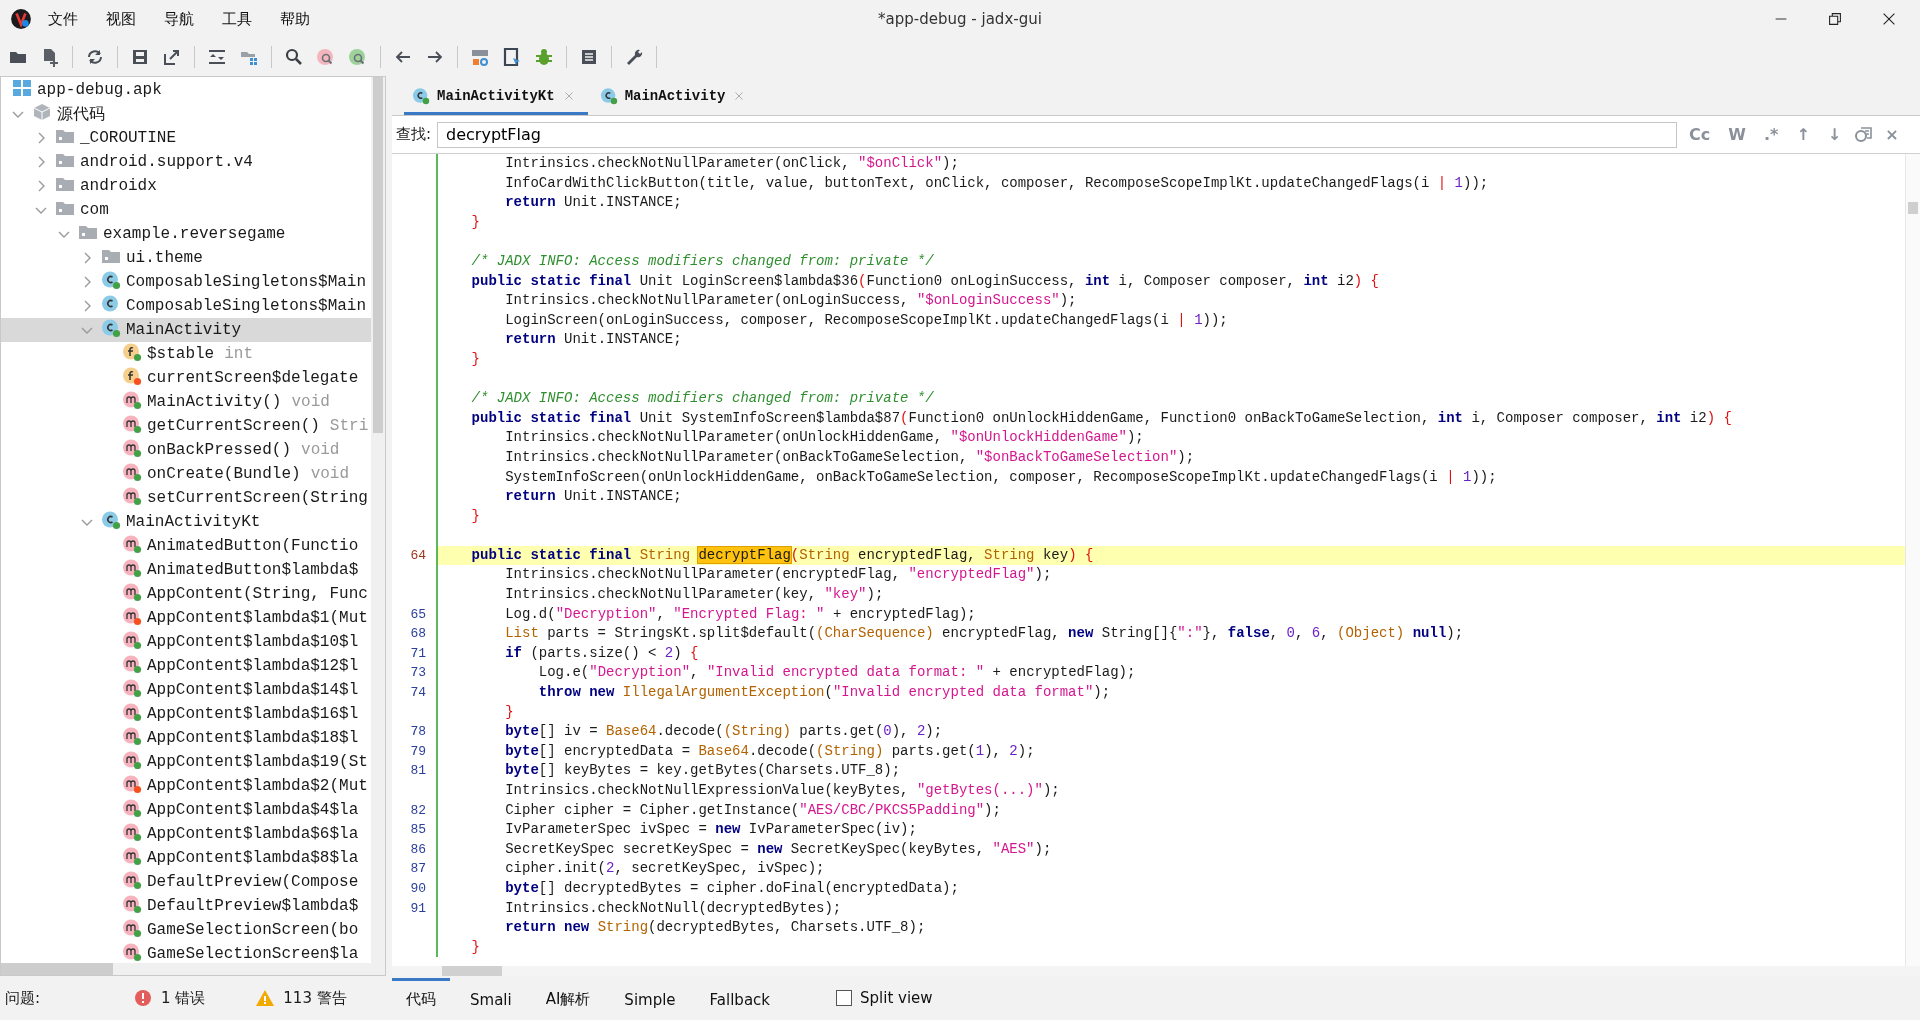  What do you see at coordinates (778, 848) in the screenshot?
I see `code-line: SecretKeySpec secretKeySpec = new SecretKeySpec(keyBytes, "AES");` at bounding box center [778, 848].